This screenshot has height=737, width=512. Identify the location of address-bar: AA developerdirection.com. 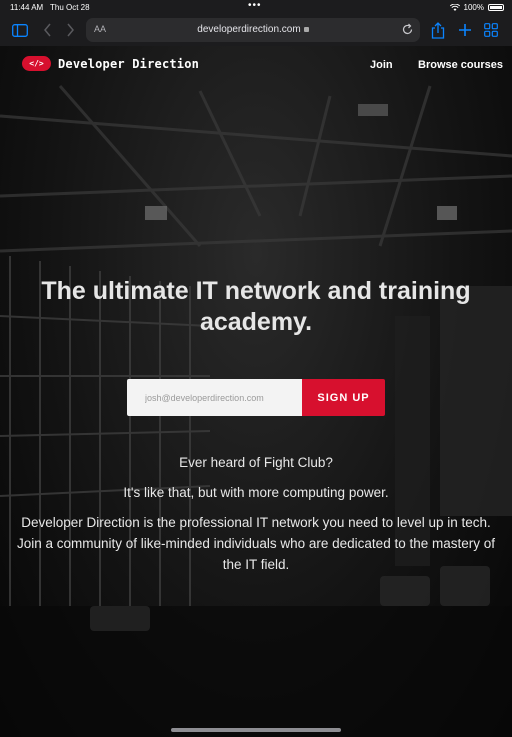
(253, 30).